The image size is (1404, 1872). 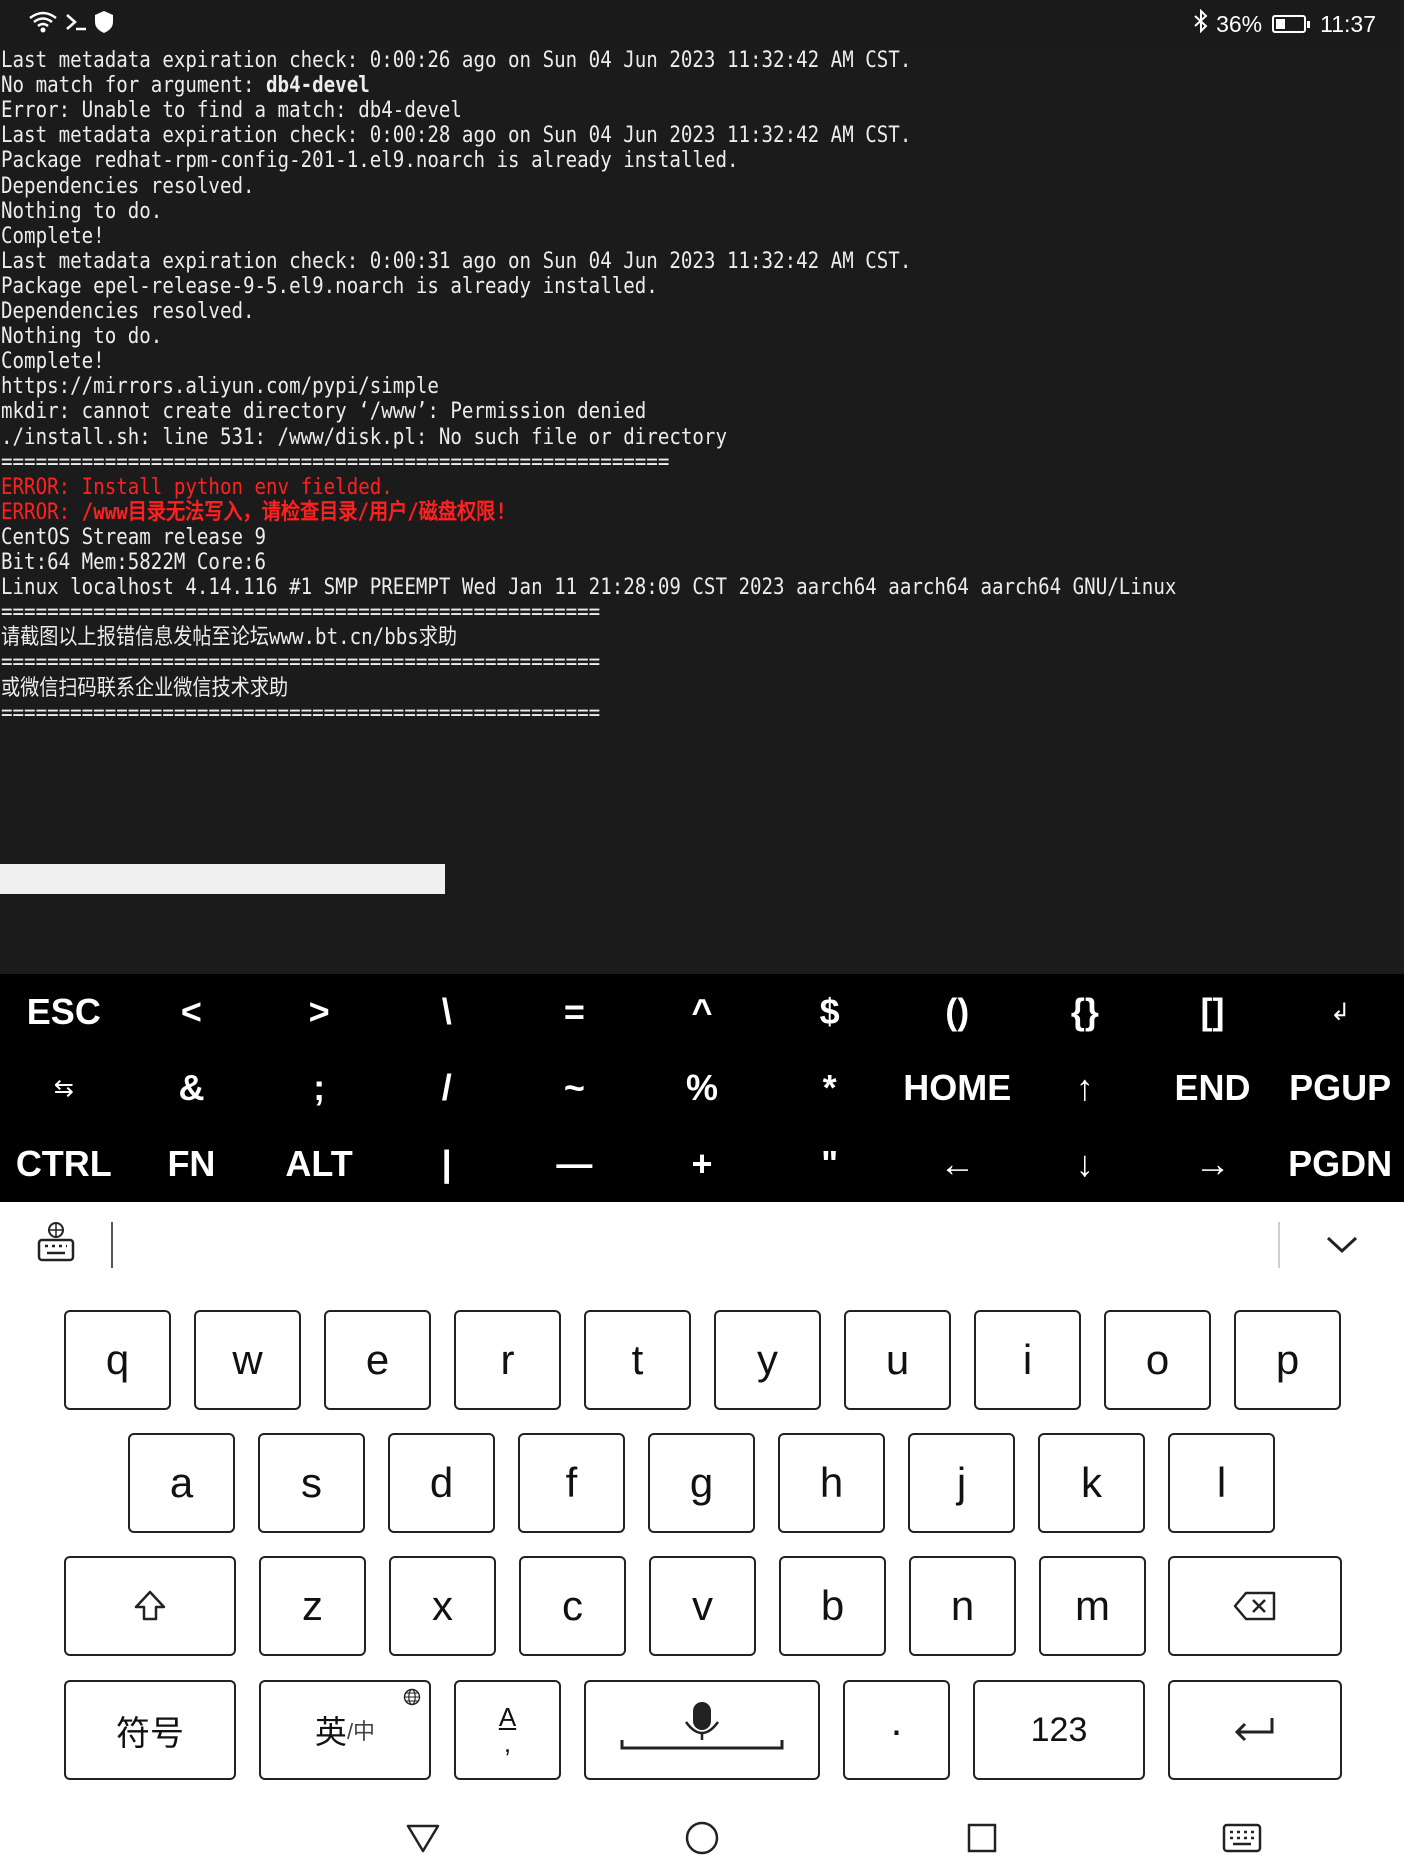 I want to click on chevron-down-icon, so click(x=1342, y=1244).